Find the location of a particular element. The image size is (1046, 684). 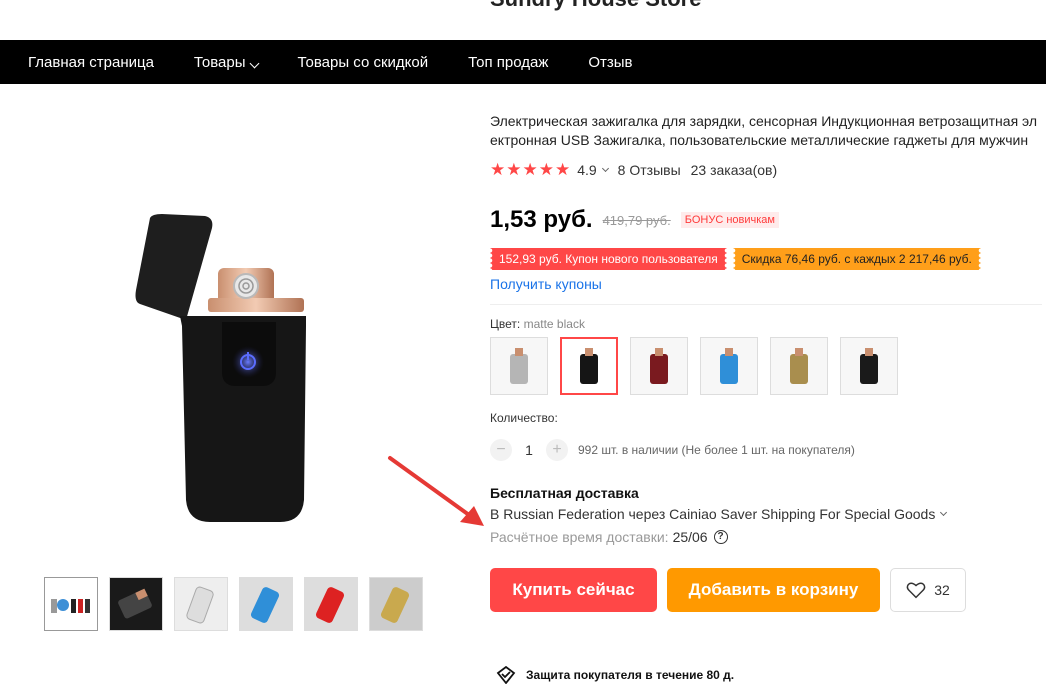

color-swatch-blue is located at coordinates (729, 366).